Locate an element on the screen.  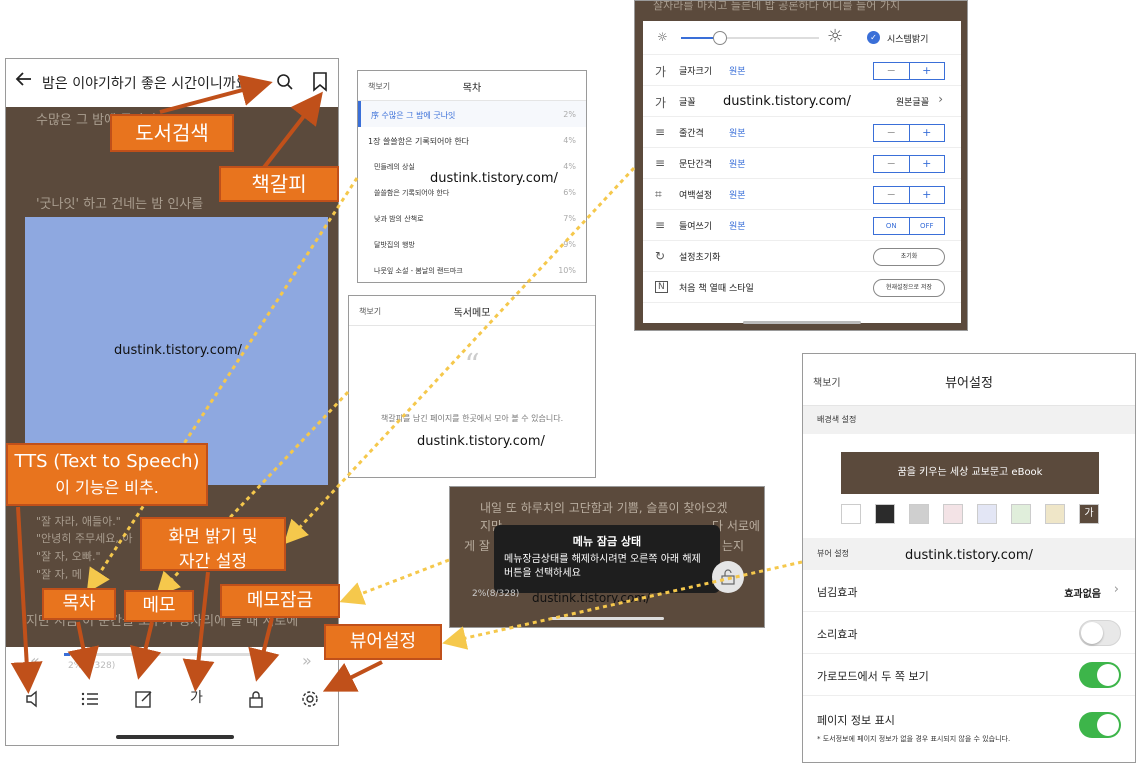
home-indicator is located at coordinates (175, 737).